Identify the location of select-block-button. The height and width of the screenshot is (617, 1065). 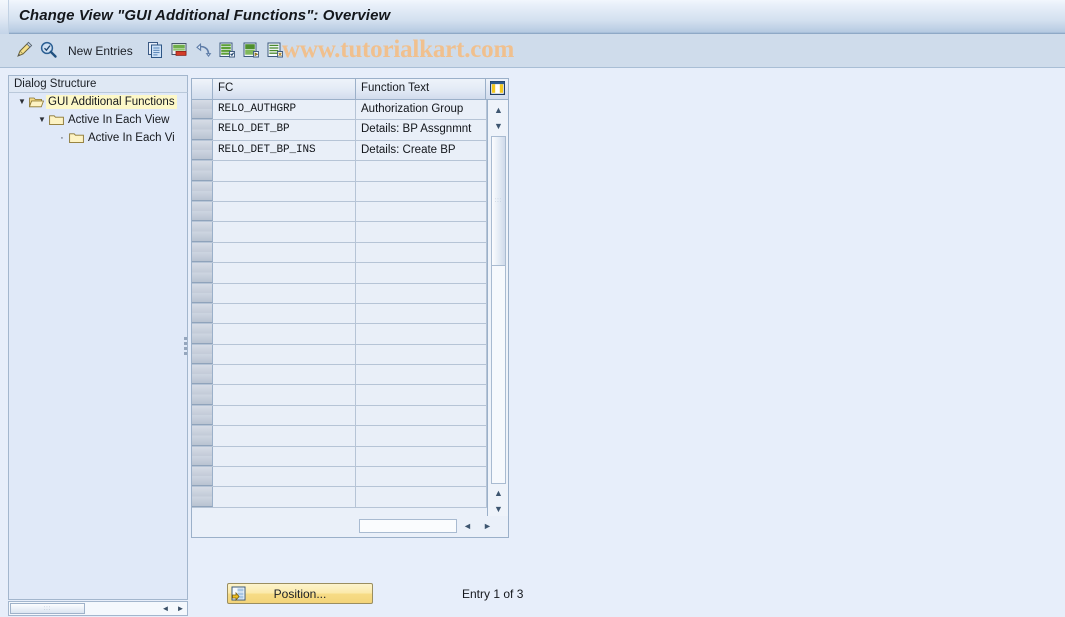
(251, 51).